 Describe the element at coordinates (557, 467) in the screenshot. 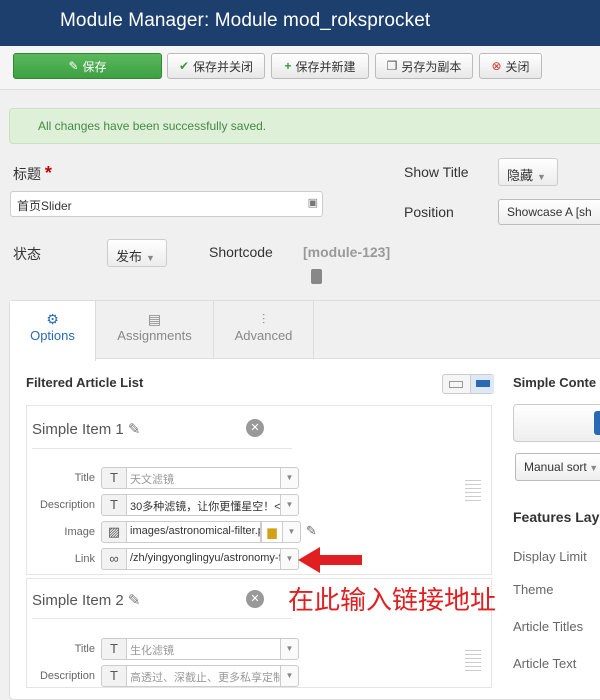

I see `sort-select: Manual sort ▼` at that location.